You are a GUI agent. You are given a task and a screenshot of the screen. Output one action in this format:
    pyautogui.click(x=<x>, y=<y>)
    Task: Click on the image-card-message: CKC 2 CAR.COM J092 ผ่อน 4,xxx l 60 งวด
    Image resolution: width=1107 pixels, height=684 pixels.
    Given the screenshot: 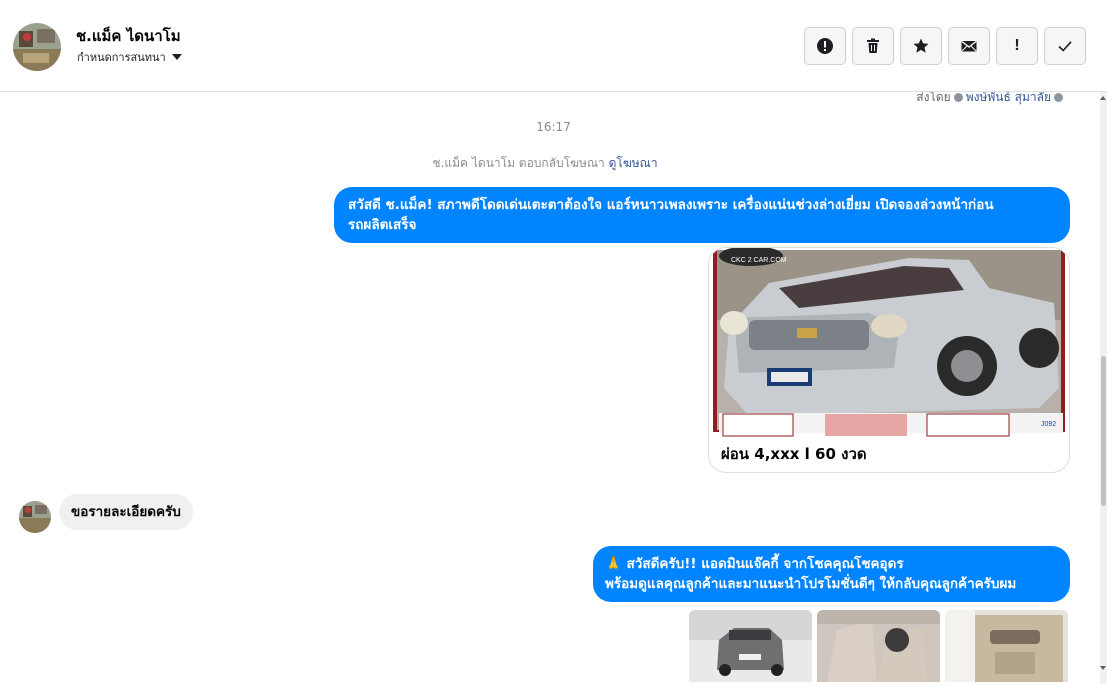 What is the action you would take?
    pyautogui.click(x=889, y=360)
    